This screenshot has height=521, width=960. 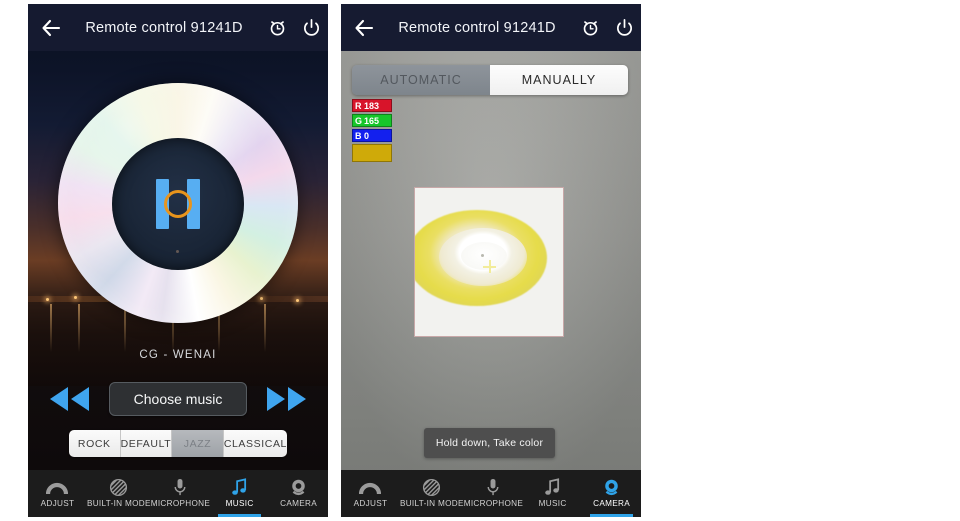 What do you see at coordinates (559, 80) in the screenshot?
I see `tab-manually: MANUALLY` at bounding box center [559, 80].